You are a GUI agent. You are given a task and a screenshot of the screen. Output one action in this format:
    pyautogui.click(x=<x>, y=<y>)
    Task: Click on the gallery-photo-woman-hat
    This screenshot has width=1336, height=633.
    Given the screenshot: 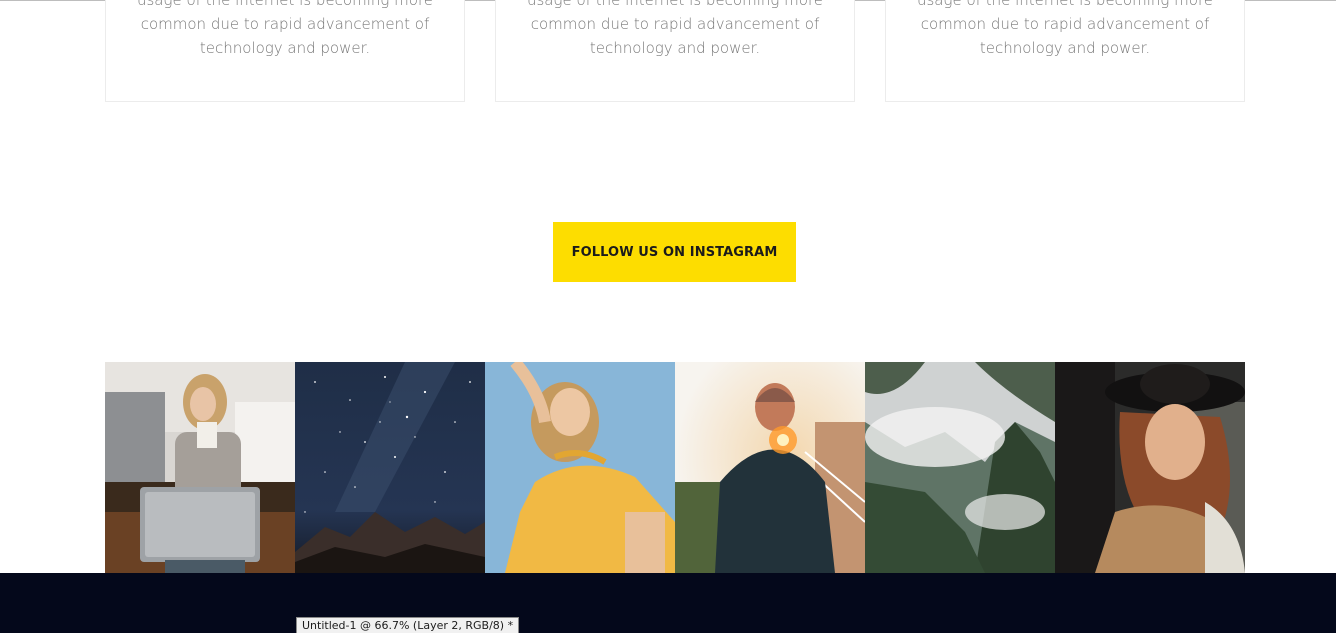 What is the action you would take?
    pyautogui.click(x=1150, y=467)
    